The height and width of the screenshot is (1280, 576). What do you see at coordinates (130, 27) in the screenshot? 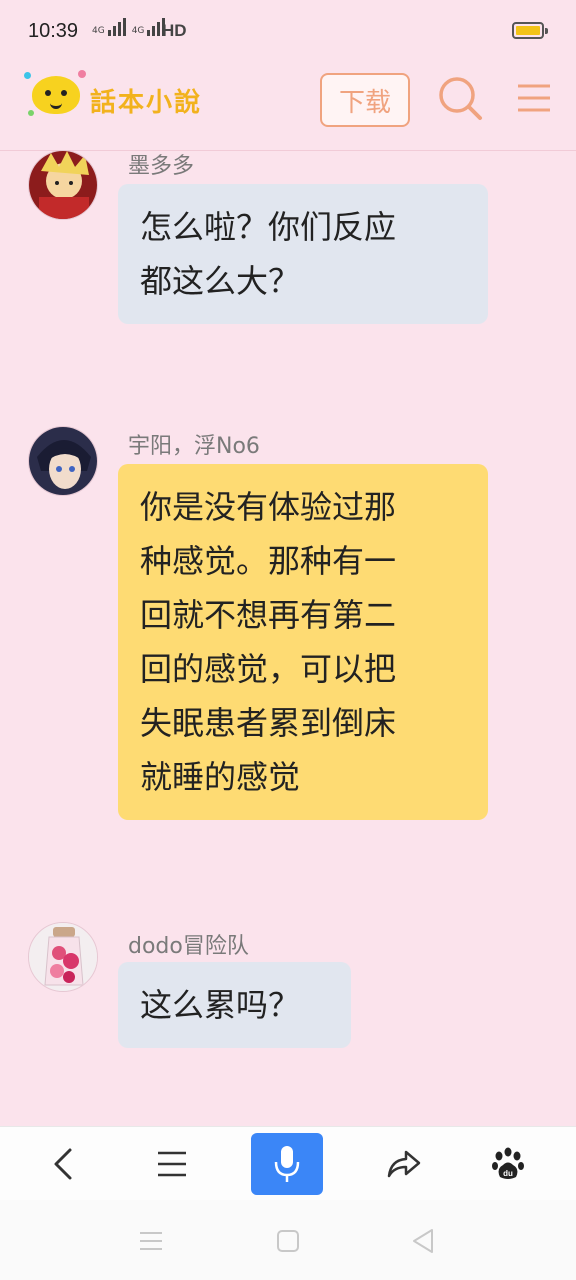
I see `signal-indicators: 4G 4G` at bounding box center [130, 27].